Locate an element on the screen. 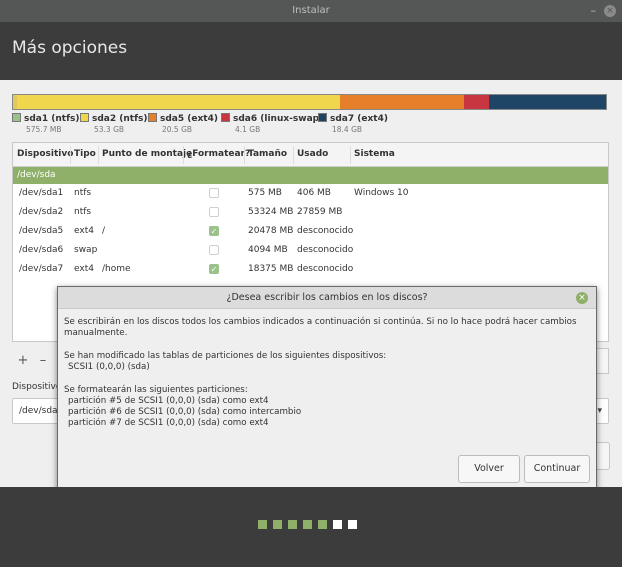  col-header-device: Dispositivo is located at coordinates (45, 154).